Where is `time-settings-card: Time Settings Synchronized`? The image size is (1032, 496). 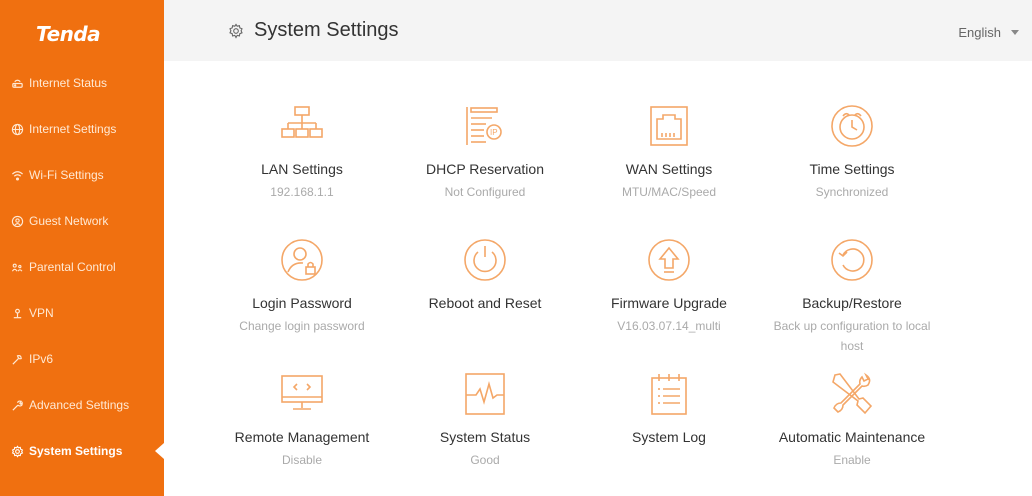
time-settings-card: Time Settings Synchronized is located at coordinates (852, 152).